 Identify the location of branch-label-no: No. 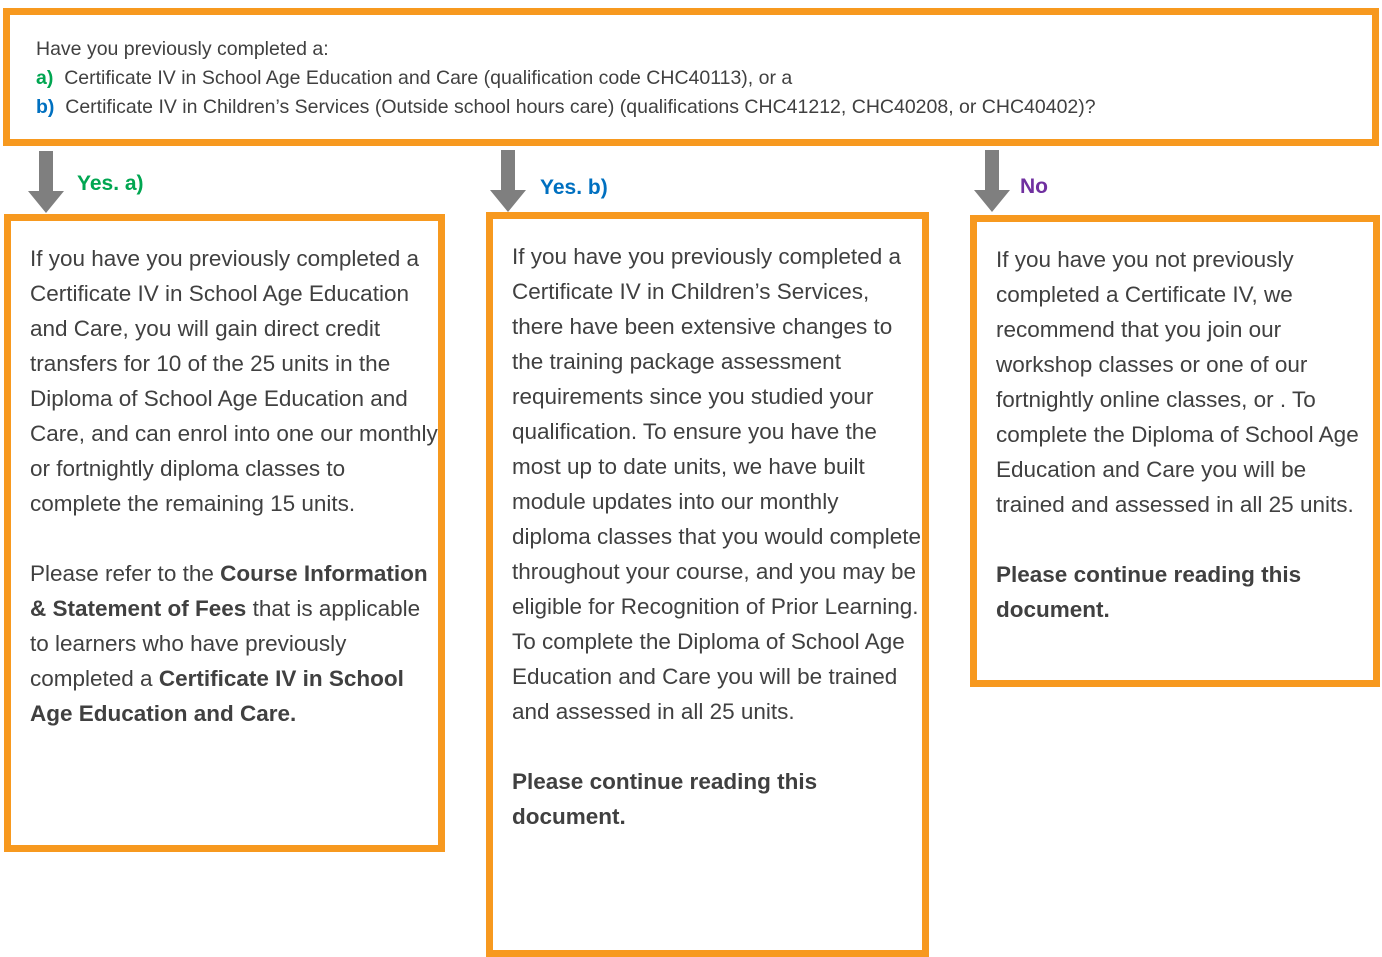
(1034, 186).